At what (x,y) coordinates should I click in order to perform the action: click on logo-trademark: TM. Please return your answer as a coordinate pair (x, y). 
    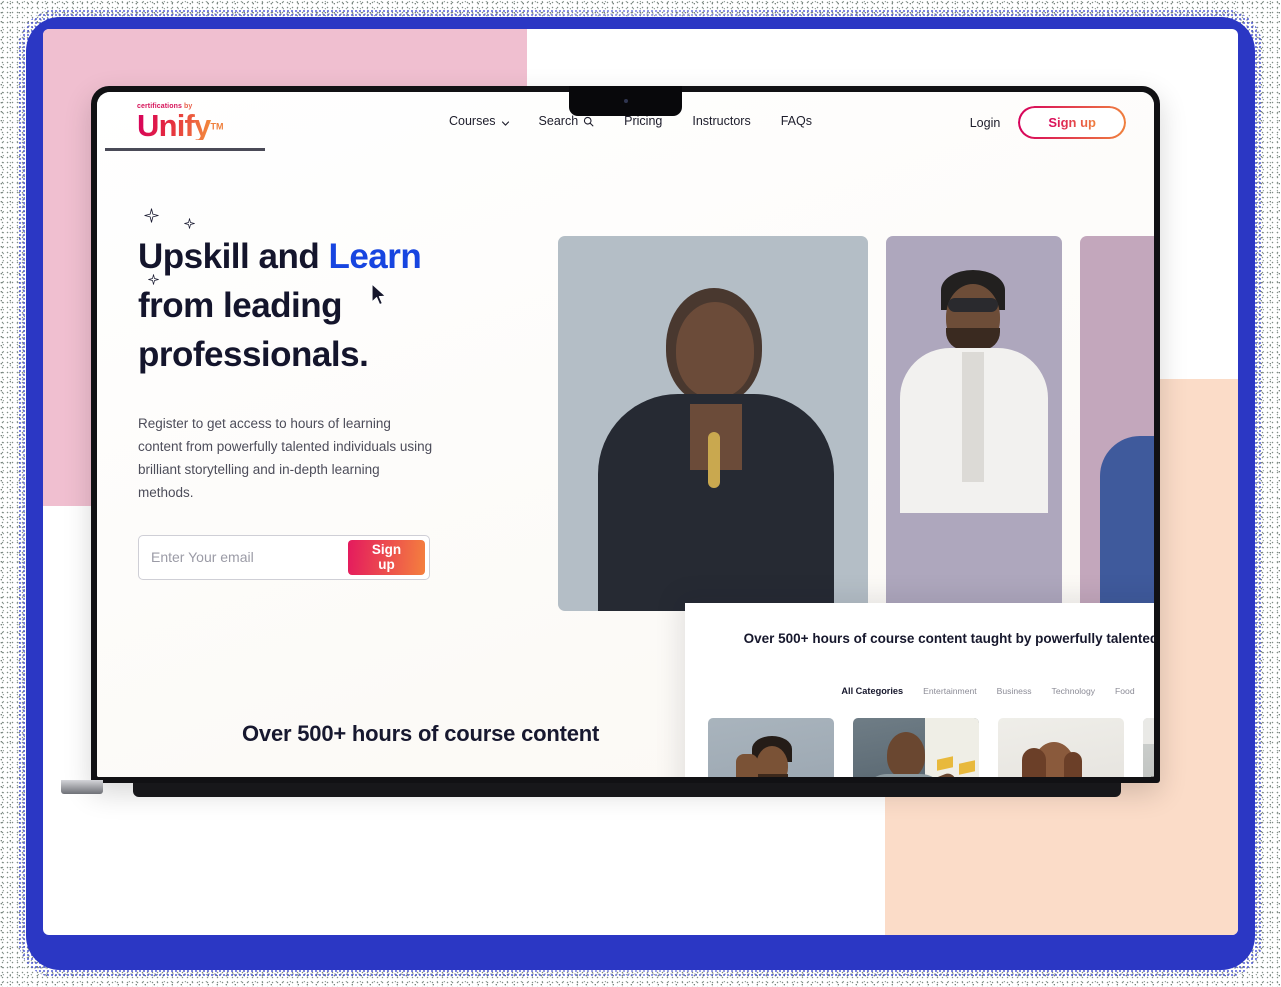
    Looking at the image, I should click on (217, 126).